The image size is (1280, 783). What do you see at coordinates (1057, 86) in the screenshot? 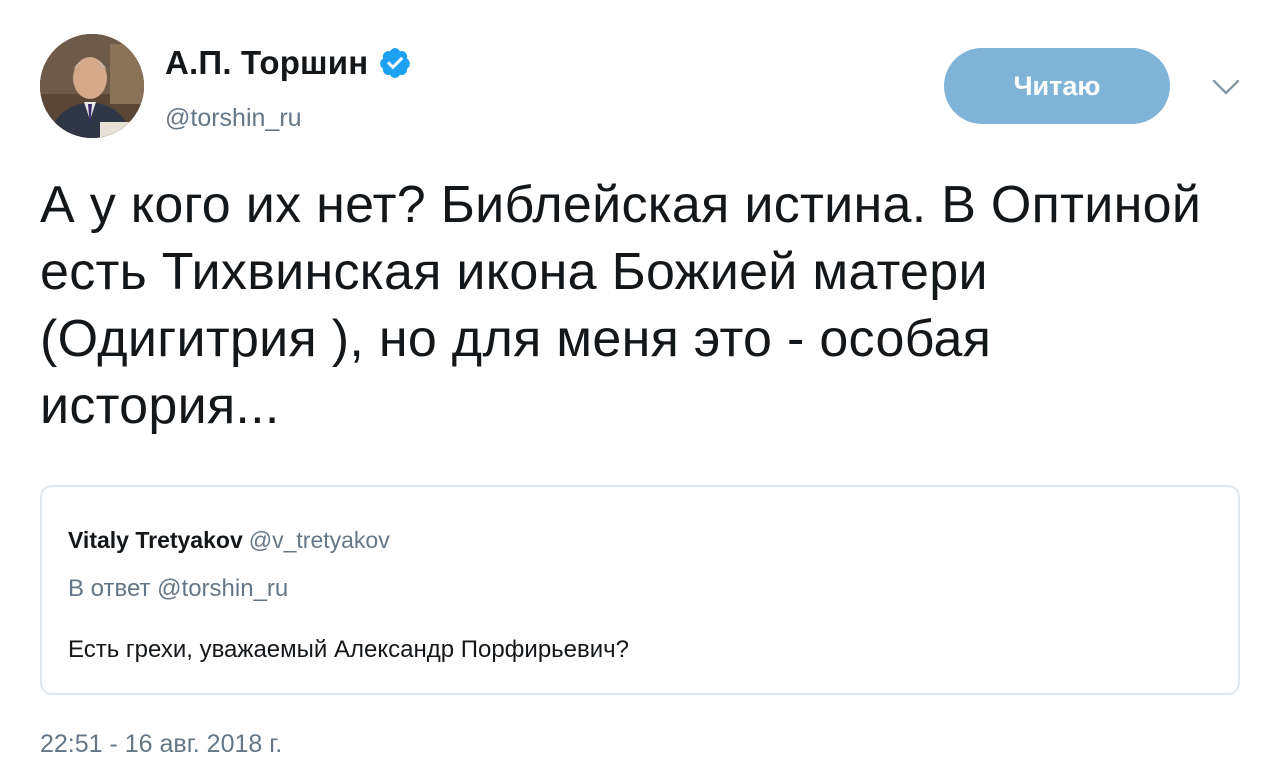
I see `follow-button: Читаю` at bounding box center [1057, 86].